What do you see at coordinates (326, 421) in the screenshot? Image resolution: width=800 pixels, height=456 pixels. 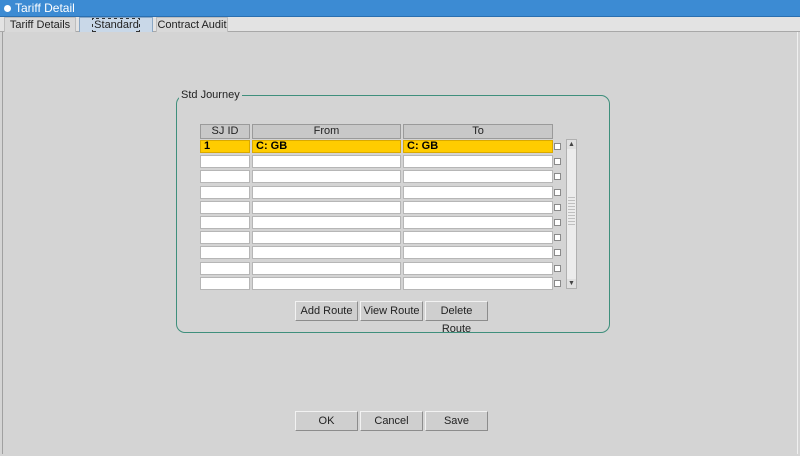 I see `ok-button: OK` at bounding box center [326, 421].